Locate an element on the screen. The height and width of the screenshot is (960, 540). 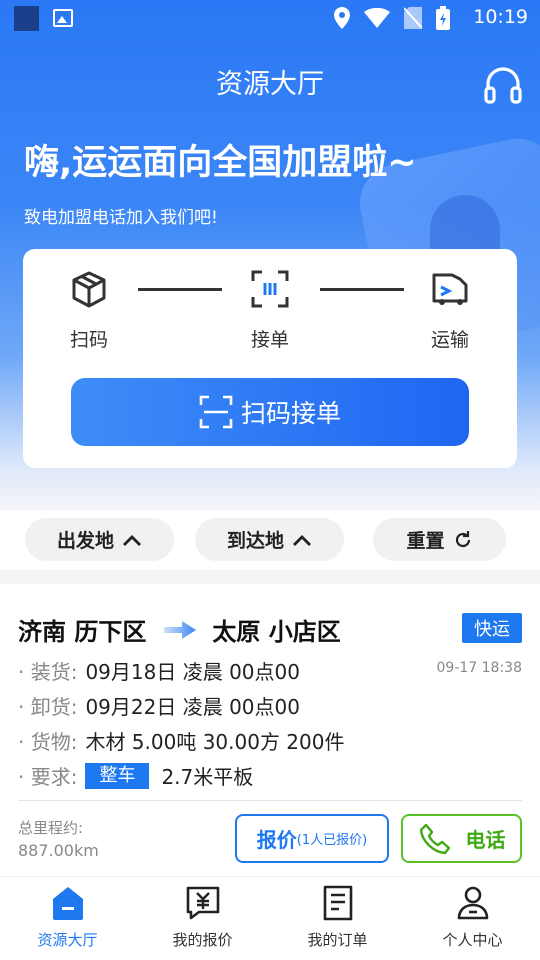
filter-bar: 出发地 到达地 重置 is located at coordinates (270, 540).